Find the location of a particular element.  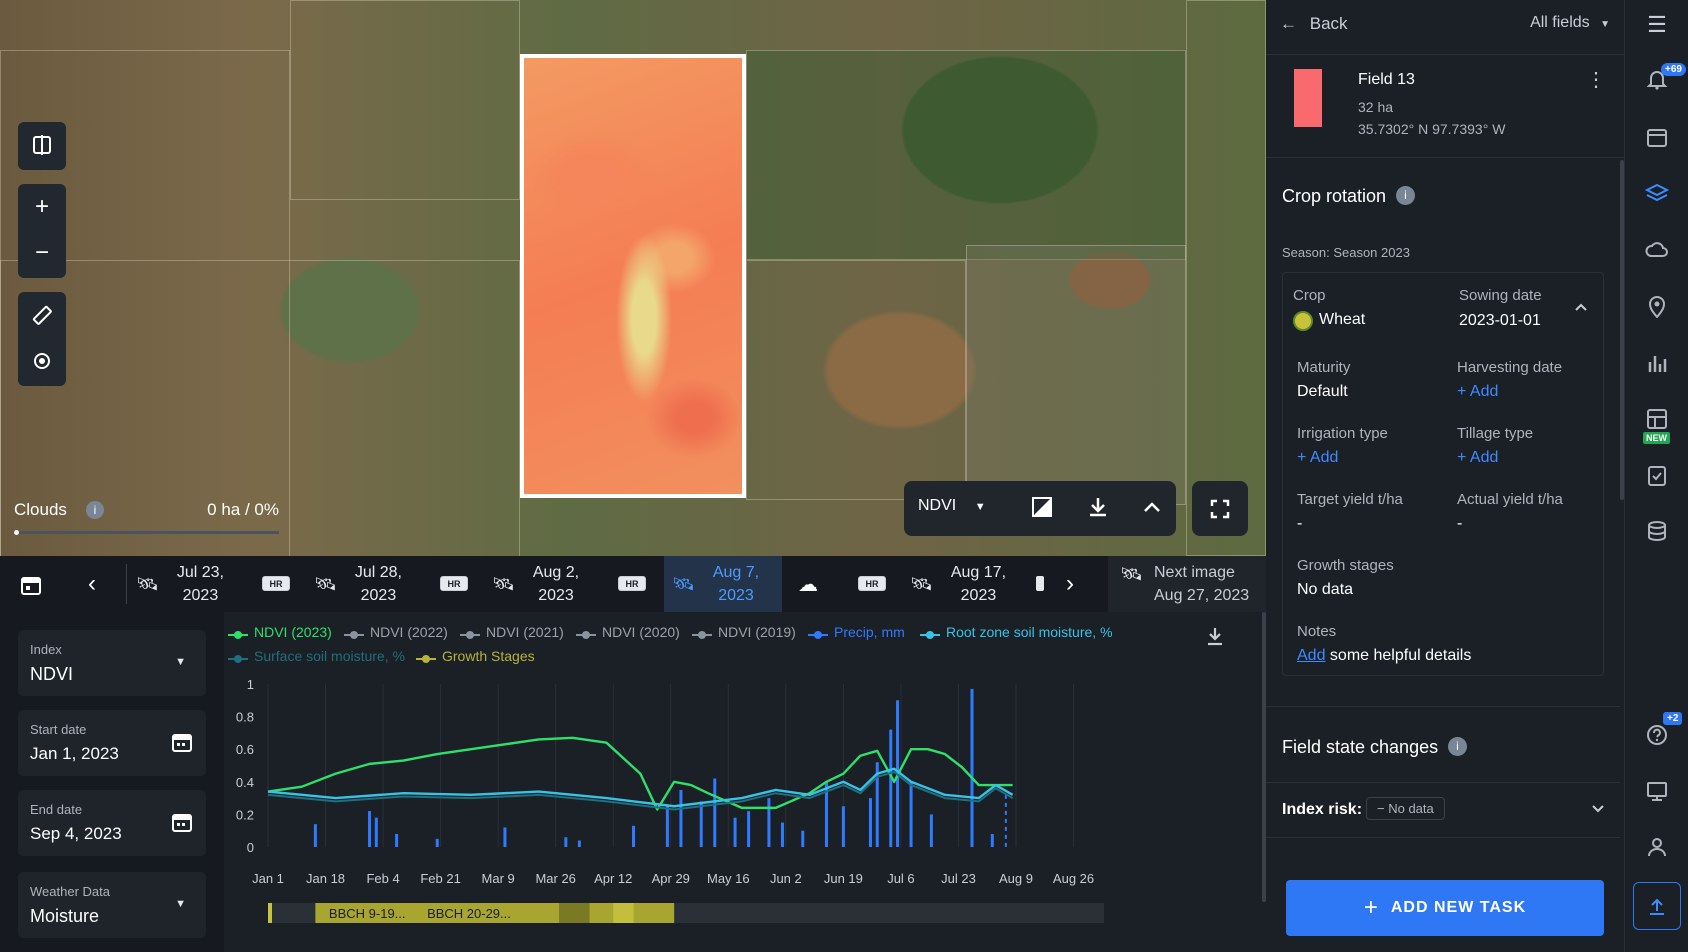

contrast-button is located at coordinates (1042, 509).